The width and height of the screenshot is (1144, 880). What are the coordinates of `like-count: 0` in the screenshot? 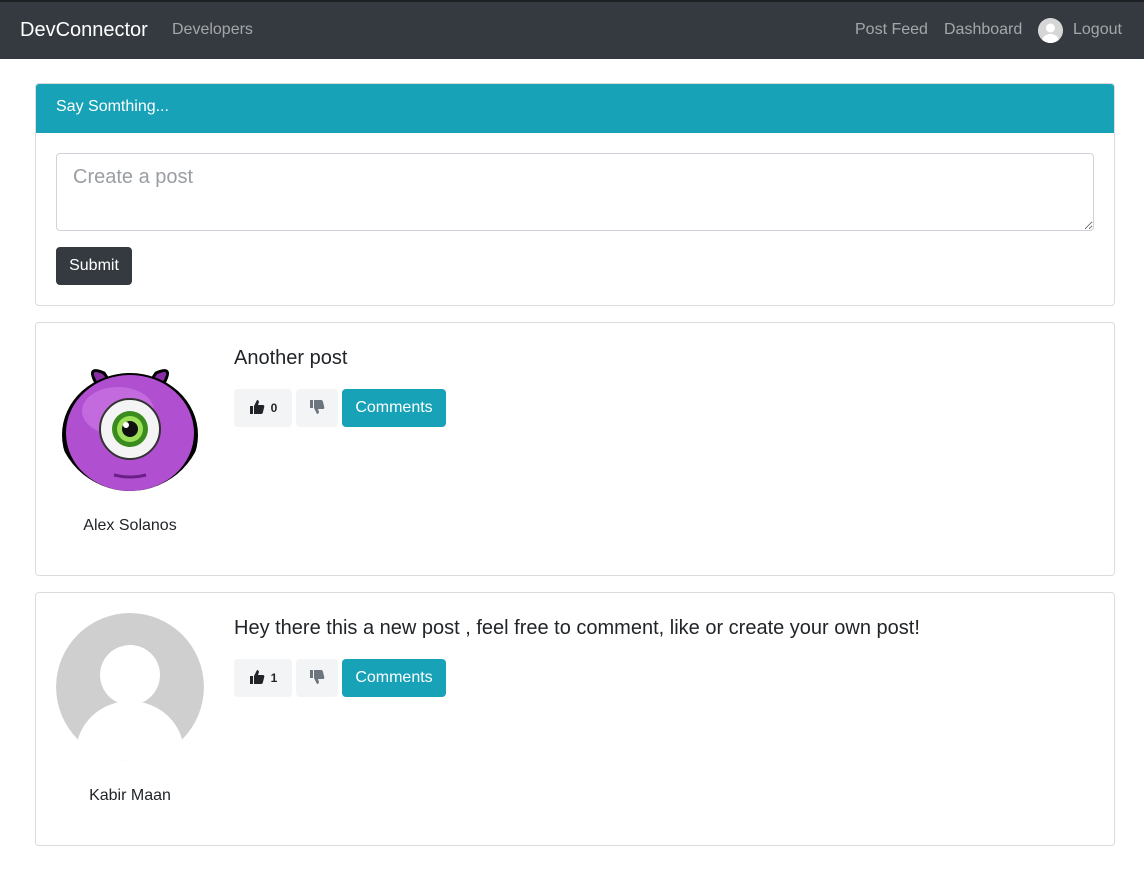 It's located at (274, 408).